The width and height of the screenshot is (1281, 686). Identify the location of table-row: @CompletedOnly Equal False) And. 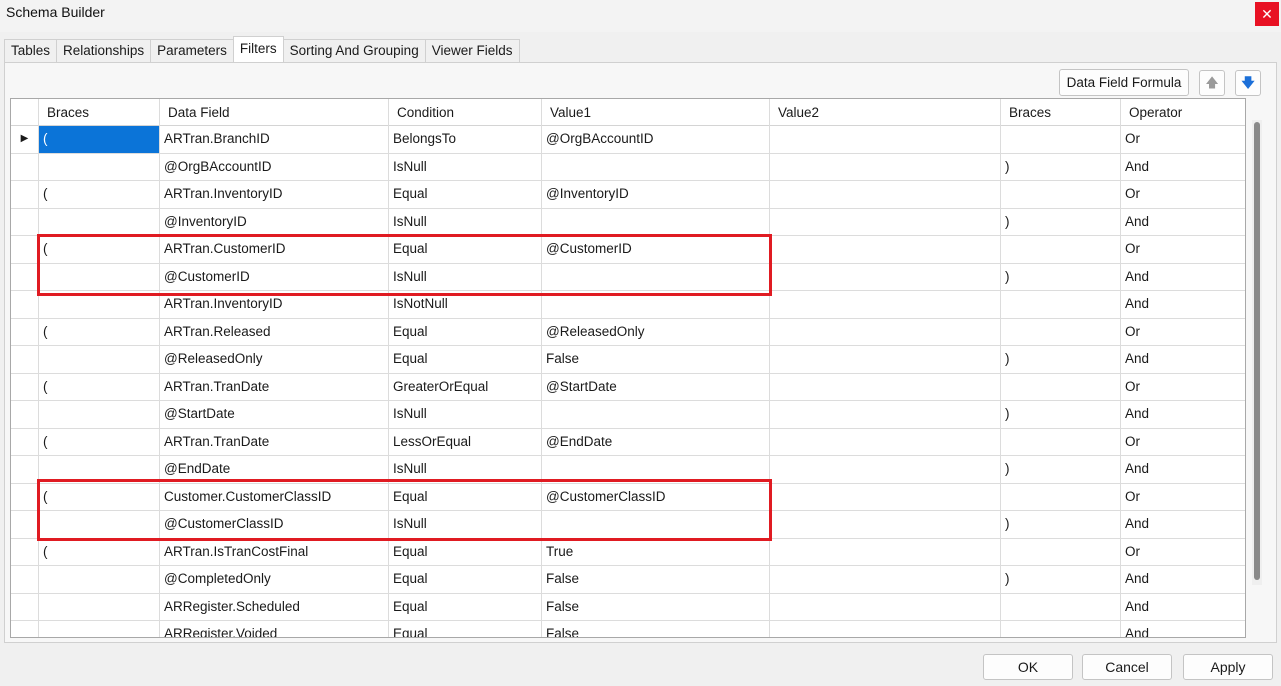
(628, 580).